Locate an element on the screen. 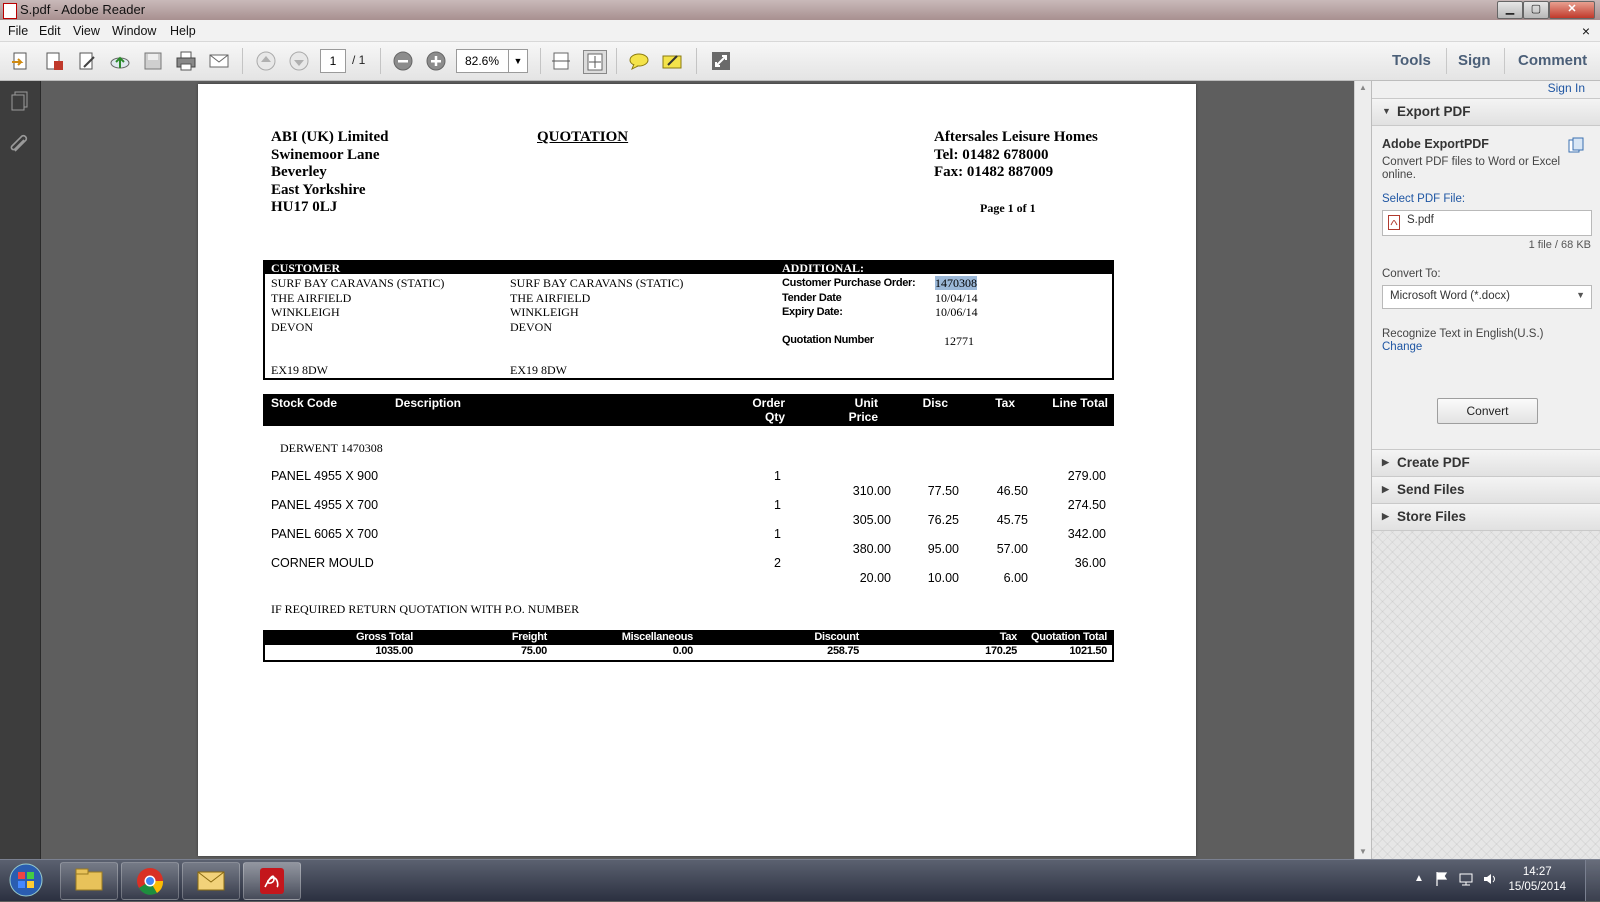 The width and height of the screenshot is (1600, 902). send-files-section: ▶ Send Files is located at coordinates (1486, 490).